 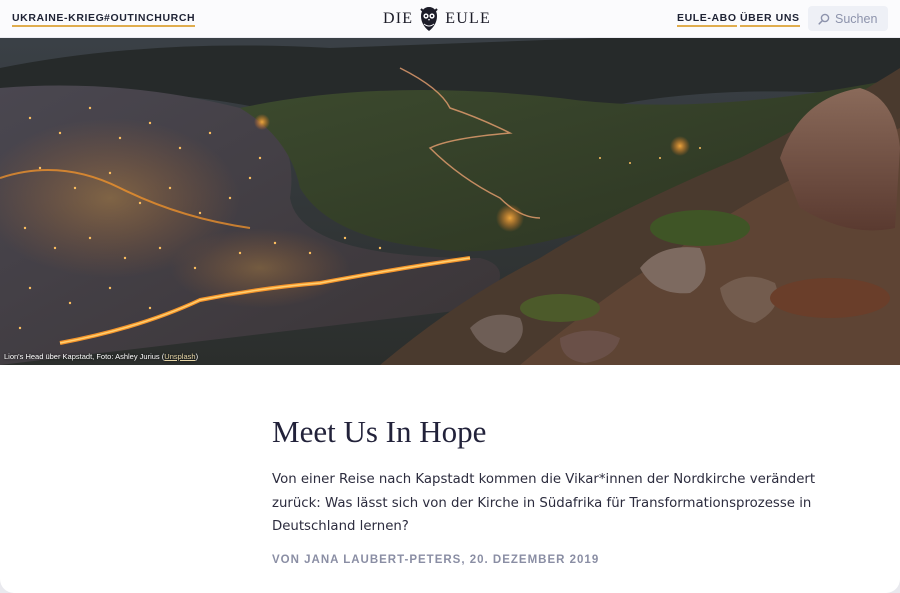 What do you see at coordinates (379, 431) in the screenshot?
I see `article-title: Meet Us In Hope` at bounding box center [379, 431].